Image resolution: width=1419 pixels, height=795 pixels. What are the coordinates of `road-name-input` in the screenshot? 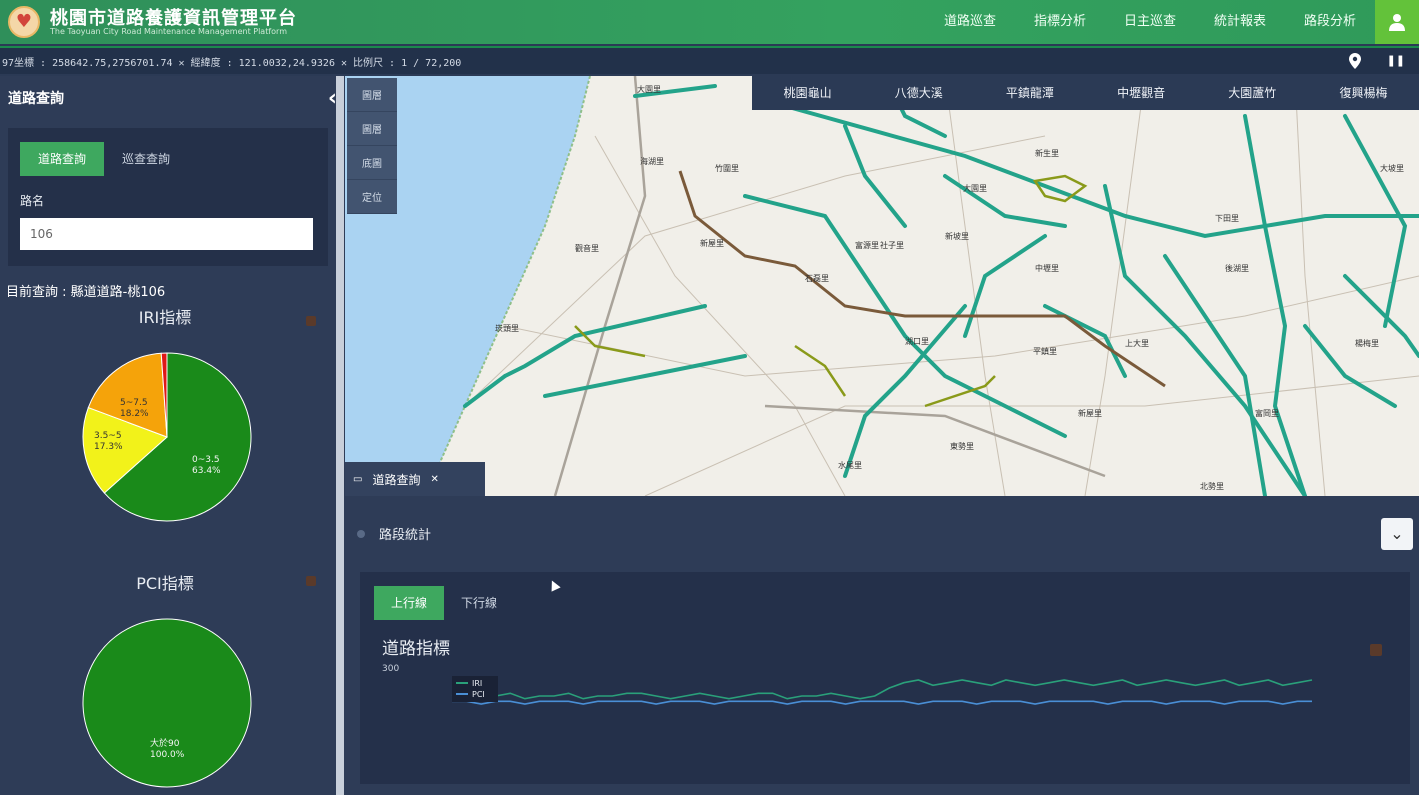 It's located at (166, 234).